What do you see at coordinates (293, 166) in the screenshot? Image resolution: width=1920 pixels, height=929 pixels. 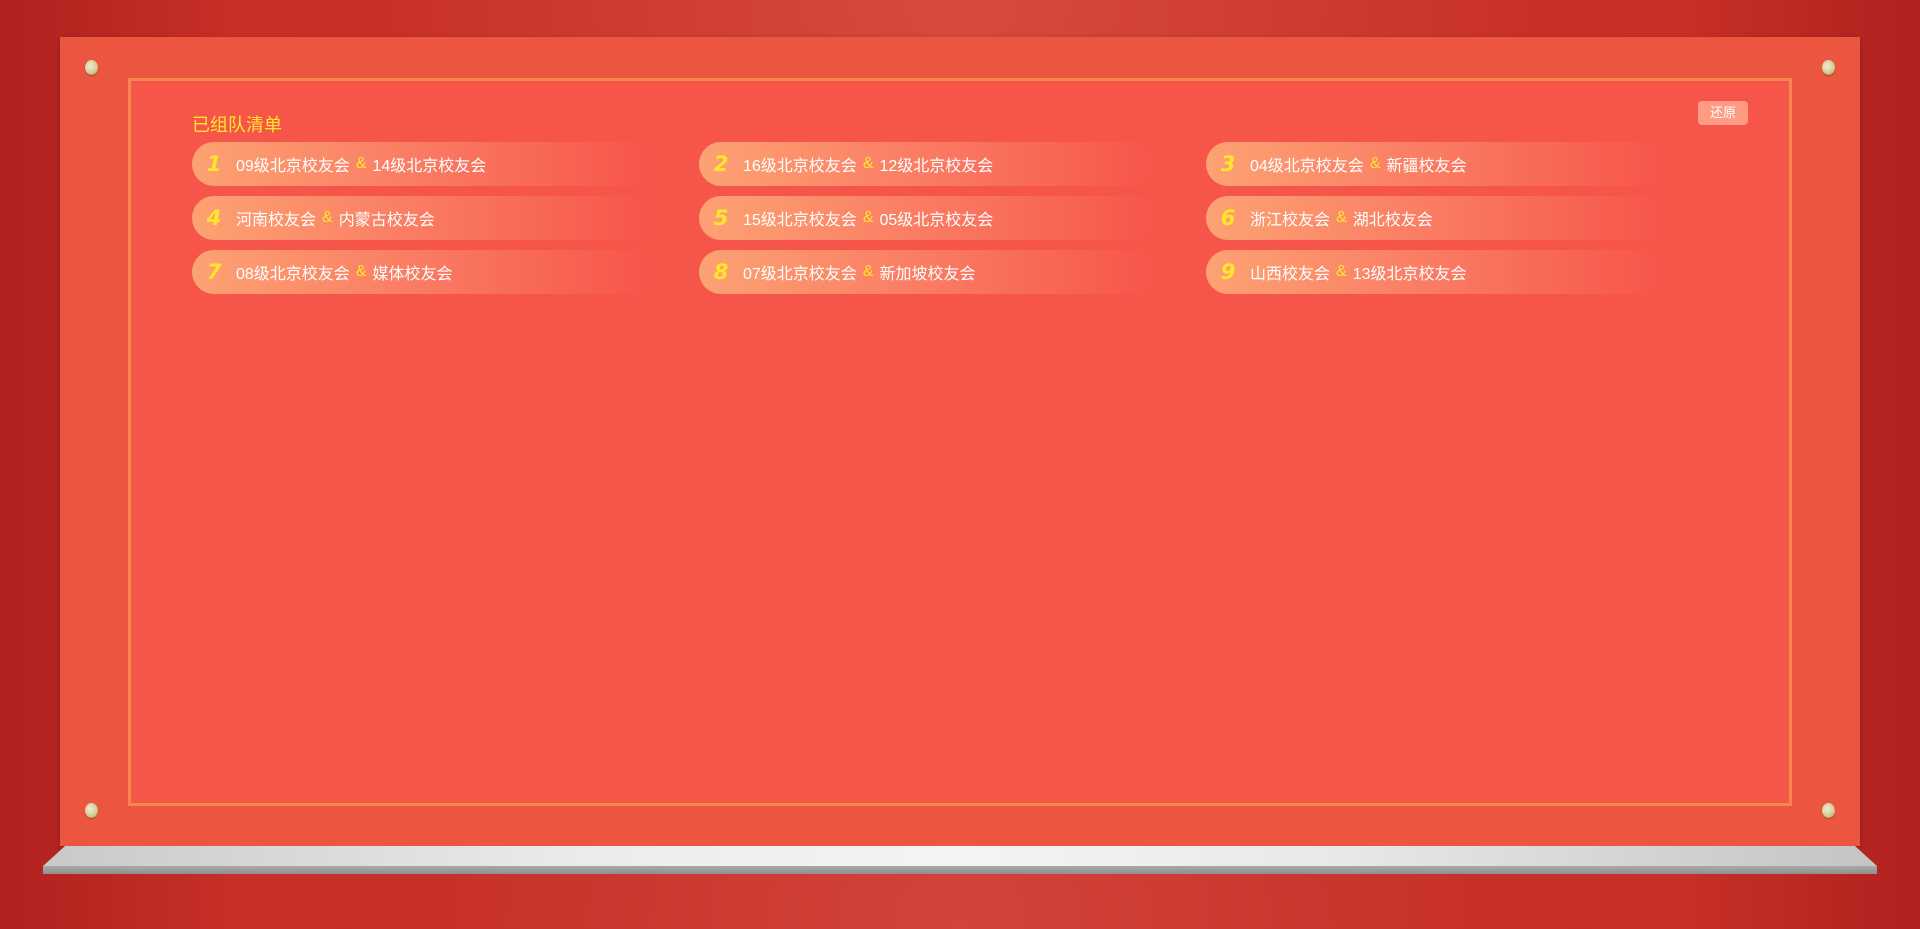 I see `team-member-a: 09级北京校友会` at bounding box center [293, 166].